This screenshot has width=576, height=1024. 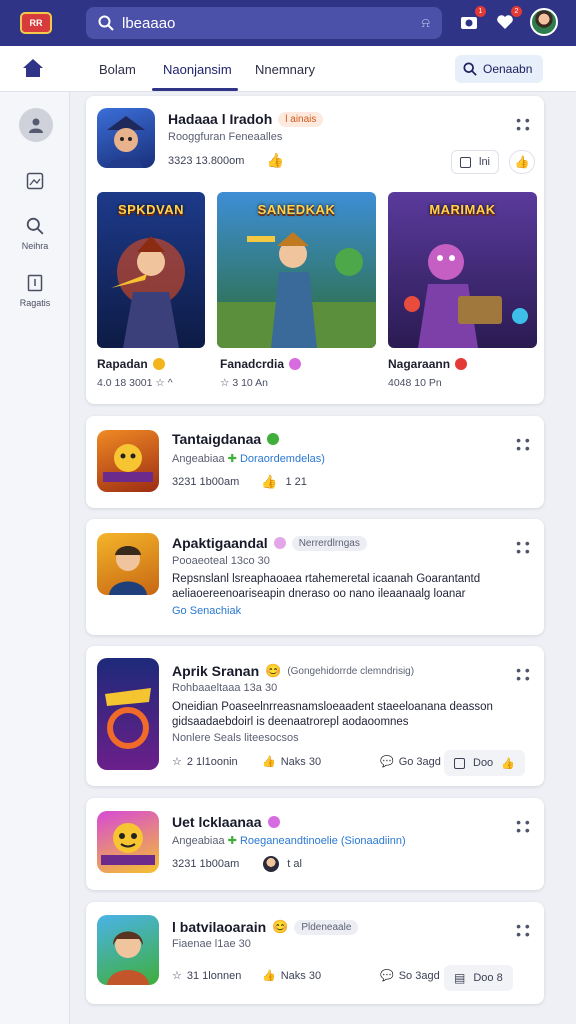 What do you see at coordinates (206, 976) in the screenshot?
I see `rating-stat: ☆ 31 1lonnen` at bounding box center [206, 976].